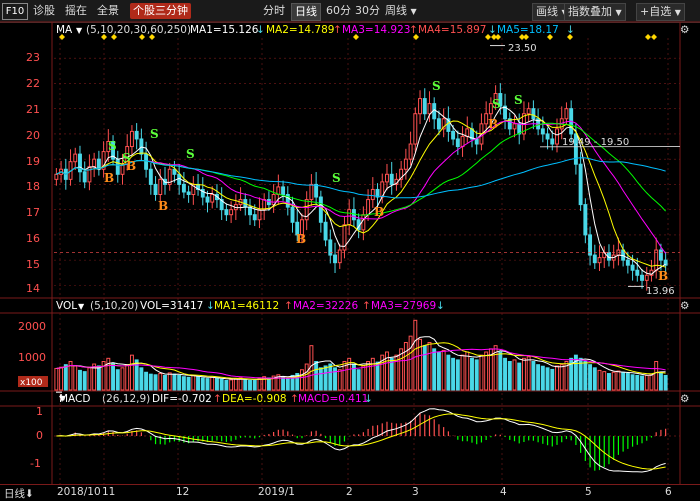  What do you see at coordinates (19, 493) in the screenshot?
I see `period-label: 日线⬇` at bounding box center [19, 493].